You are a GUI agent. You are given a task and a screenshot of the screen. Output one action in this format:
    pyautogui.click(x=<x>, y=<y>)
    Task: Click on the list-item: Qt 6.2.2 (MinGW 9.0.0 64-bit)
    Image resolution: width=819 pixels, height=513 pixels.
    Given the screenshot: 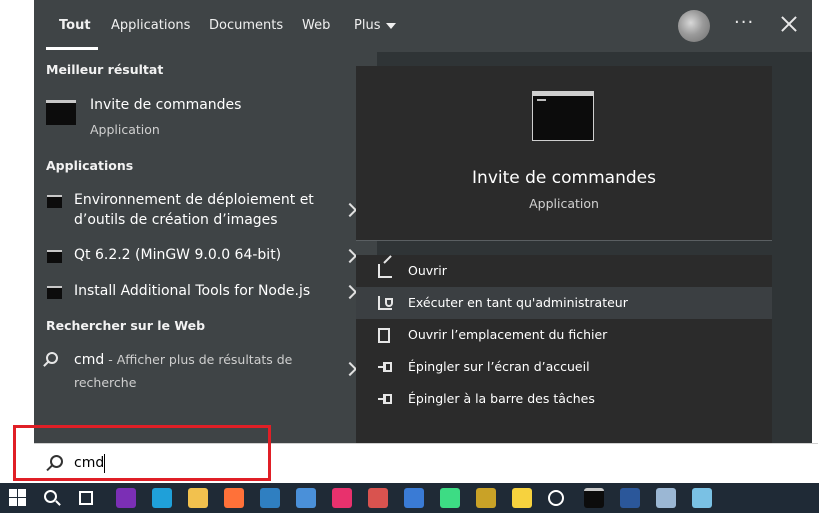 What is the action you would take?
    pyautogui.click(x=205, y=256)
    